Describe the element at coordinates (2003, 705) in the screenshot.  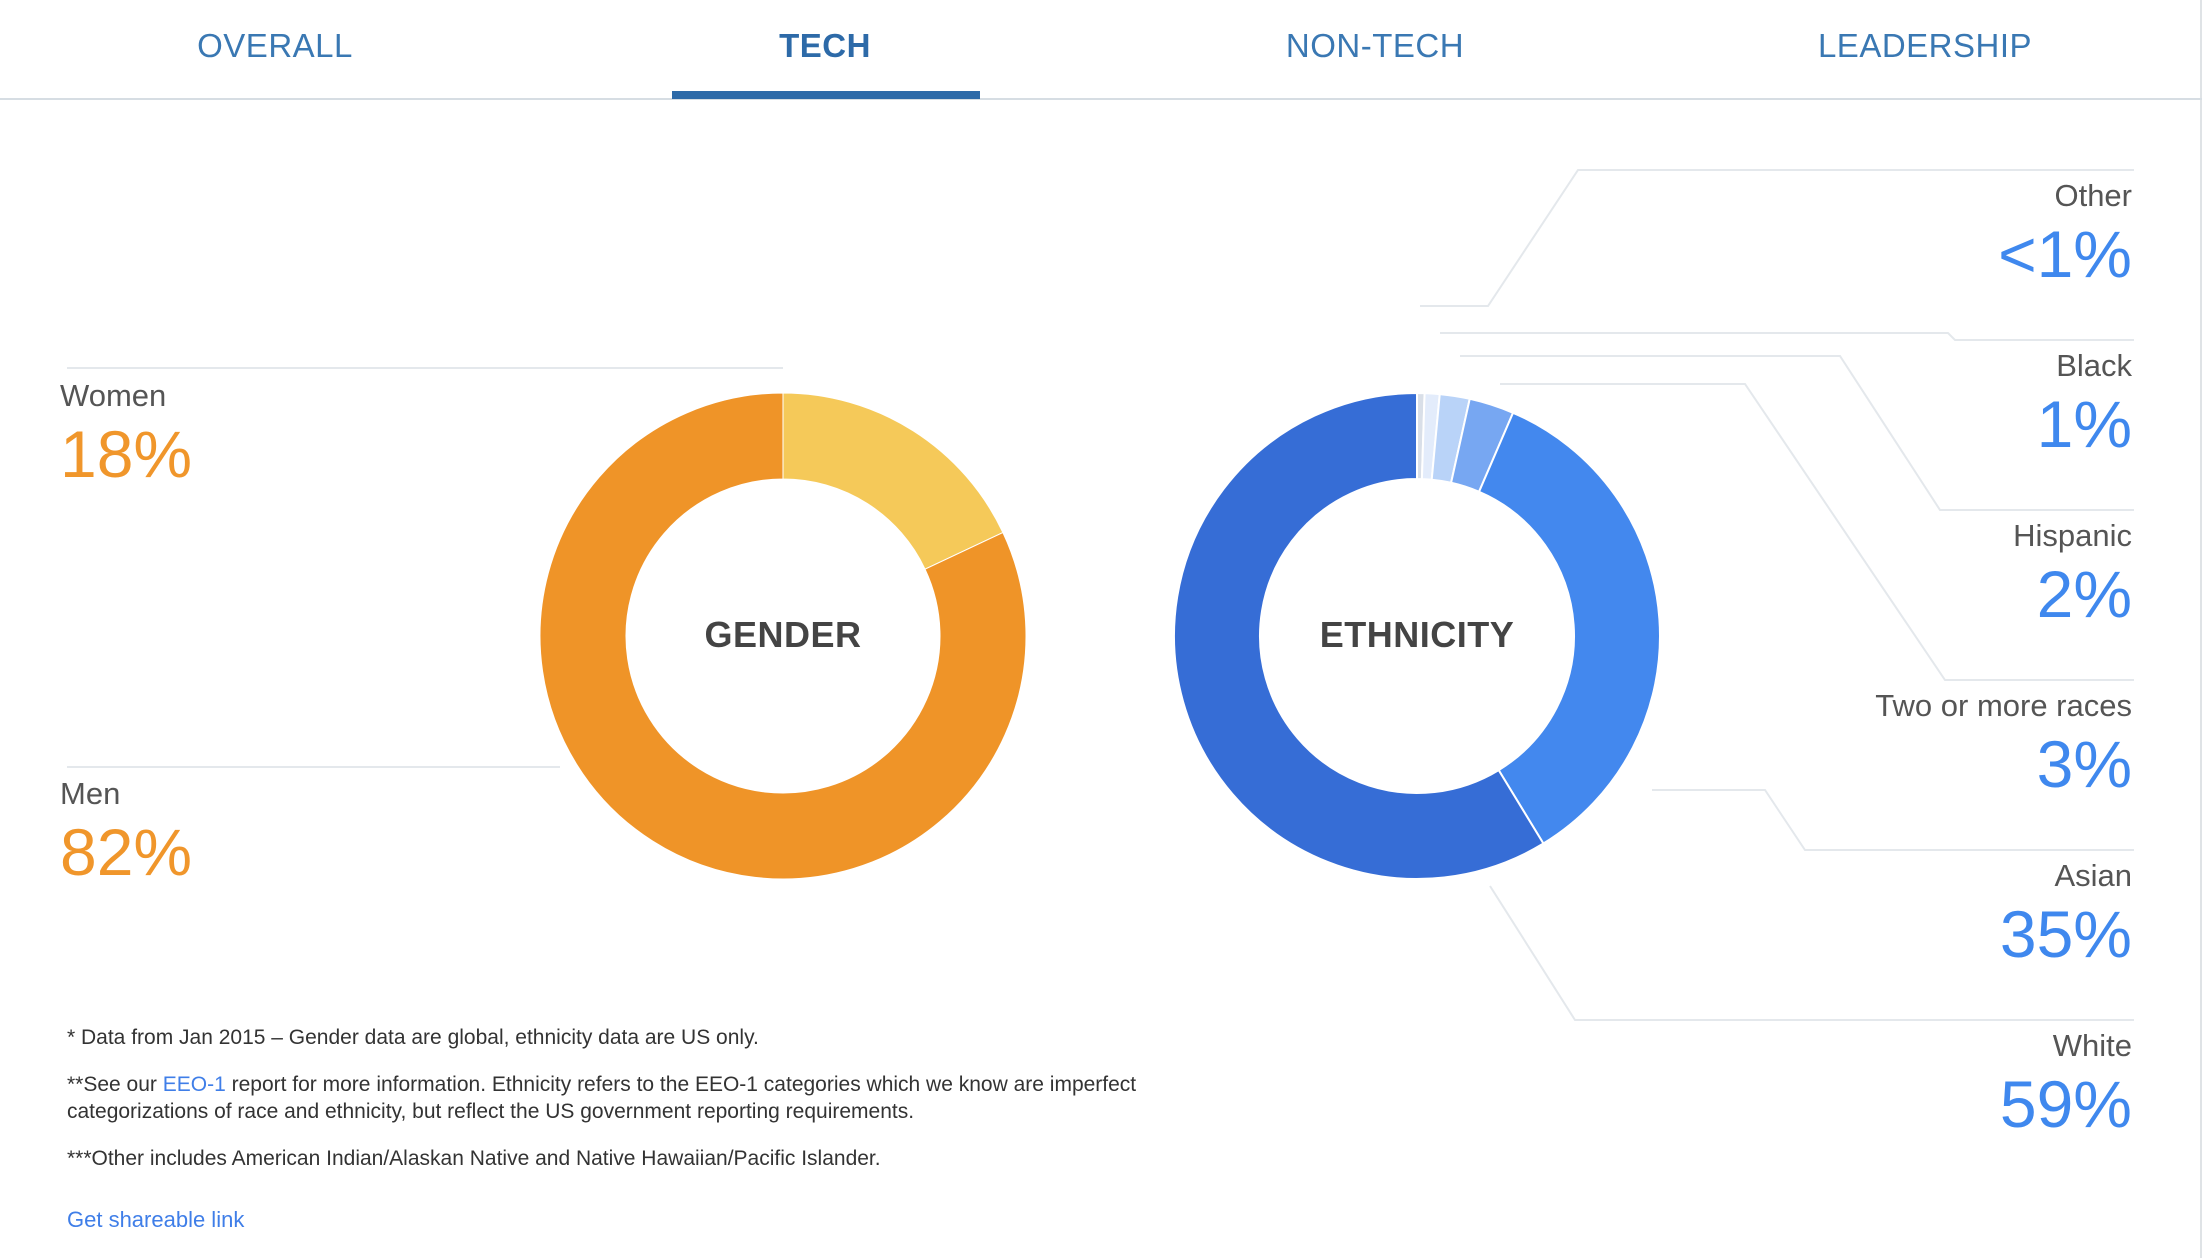
I see `two-or-more-name: Two or more races` at that location.